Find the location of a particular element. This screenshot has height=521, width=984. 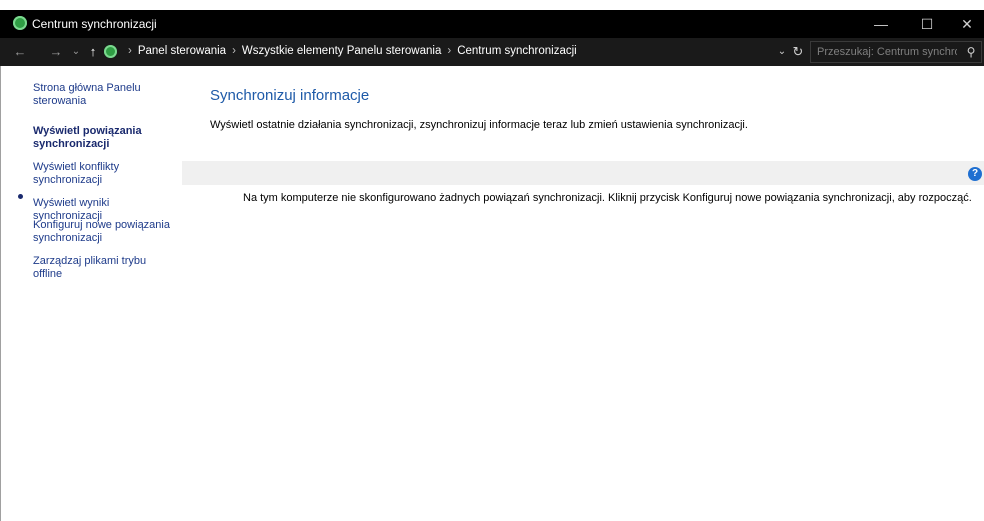

help-icon: ? is located at coordinates (975, 174).